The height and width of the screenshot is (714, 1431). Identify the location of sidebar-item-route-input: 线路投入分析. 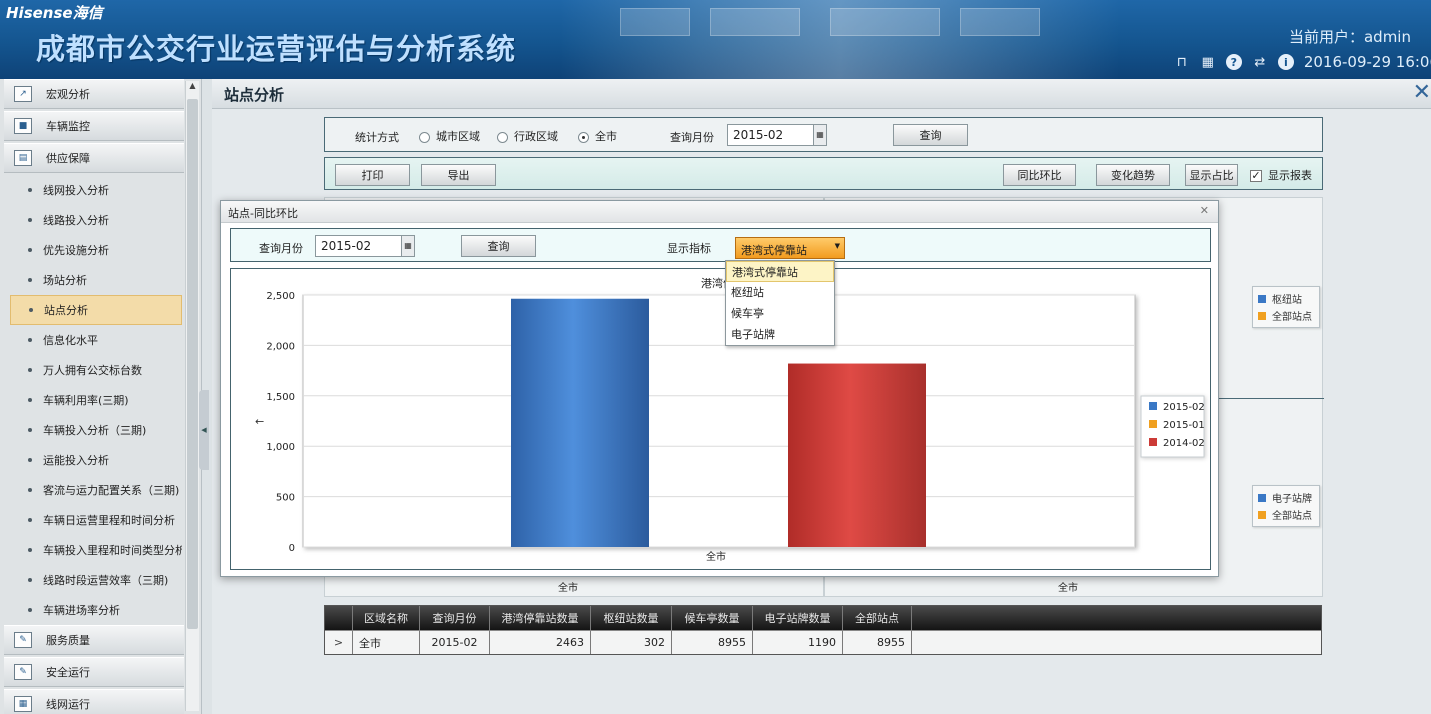
(96, 220).